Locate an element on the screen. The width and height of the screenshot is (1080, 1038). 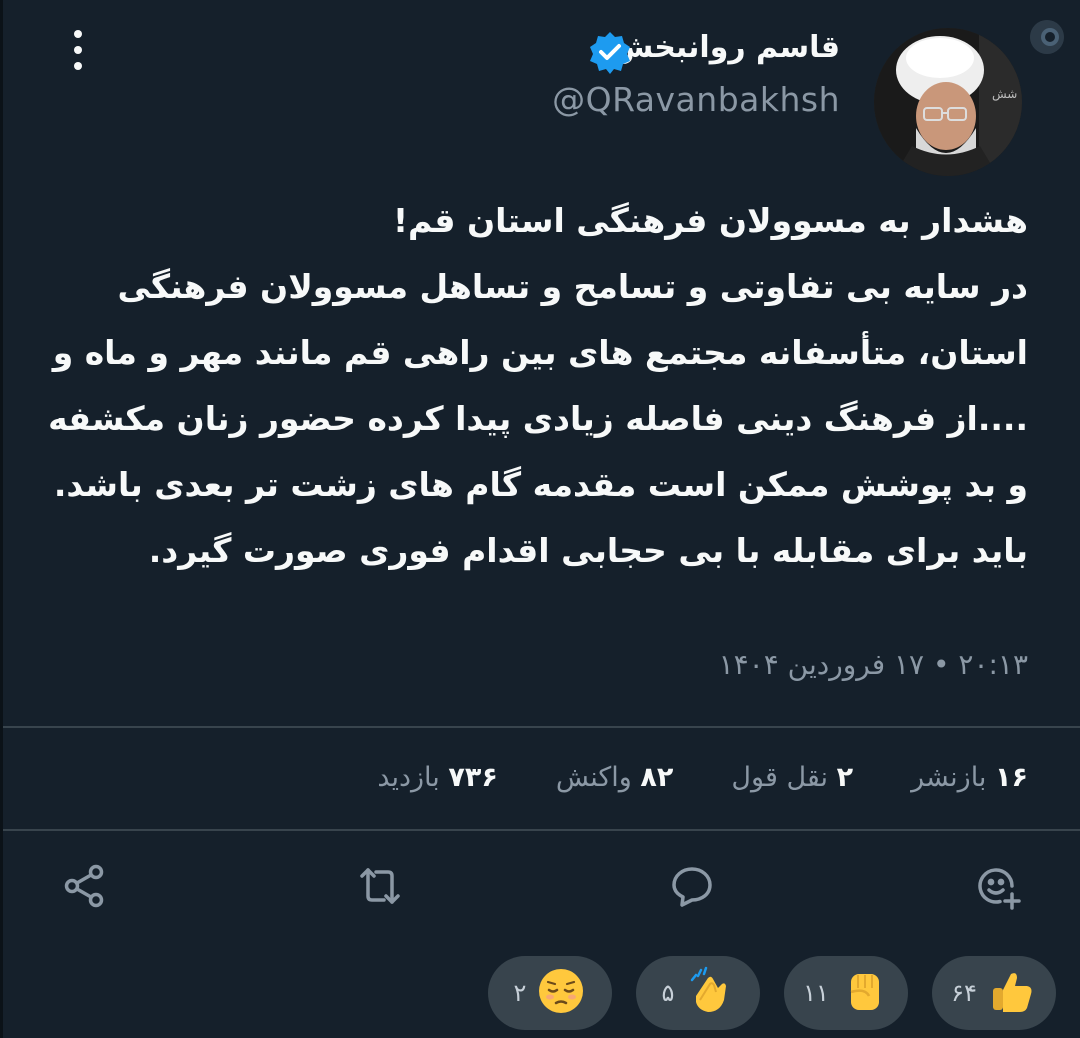
stat-quotes-number: ۲ is located at coordinates (845, 777).